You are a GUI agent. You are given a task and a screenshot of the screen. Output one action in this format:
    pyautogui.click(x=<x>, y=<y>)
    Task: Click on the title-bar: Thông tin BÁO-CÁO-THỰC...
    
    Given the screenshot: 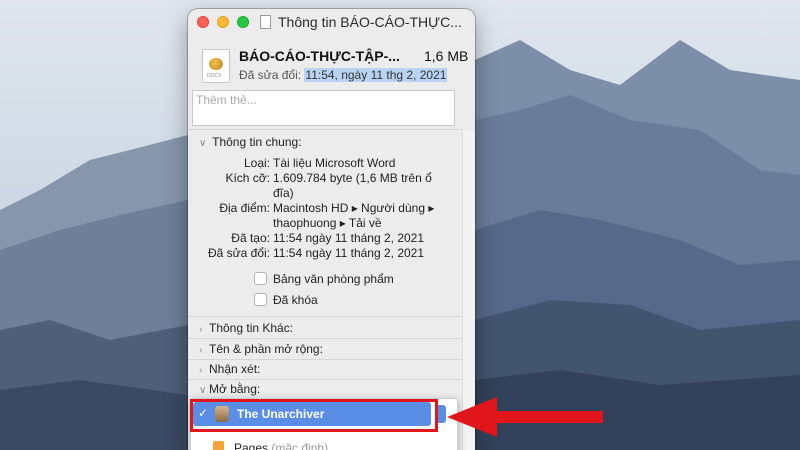 What is the action you would take?
    pyautogui.click(x=331, y=22)
    